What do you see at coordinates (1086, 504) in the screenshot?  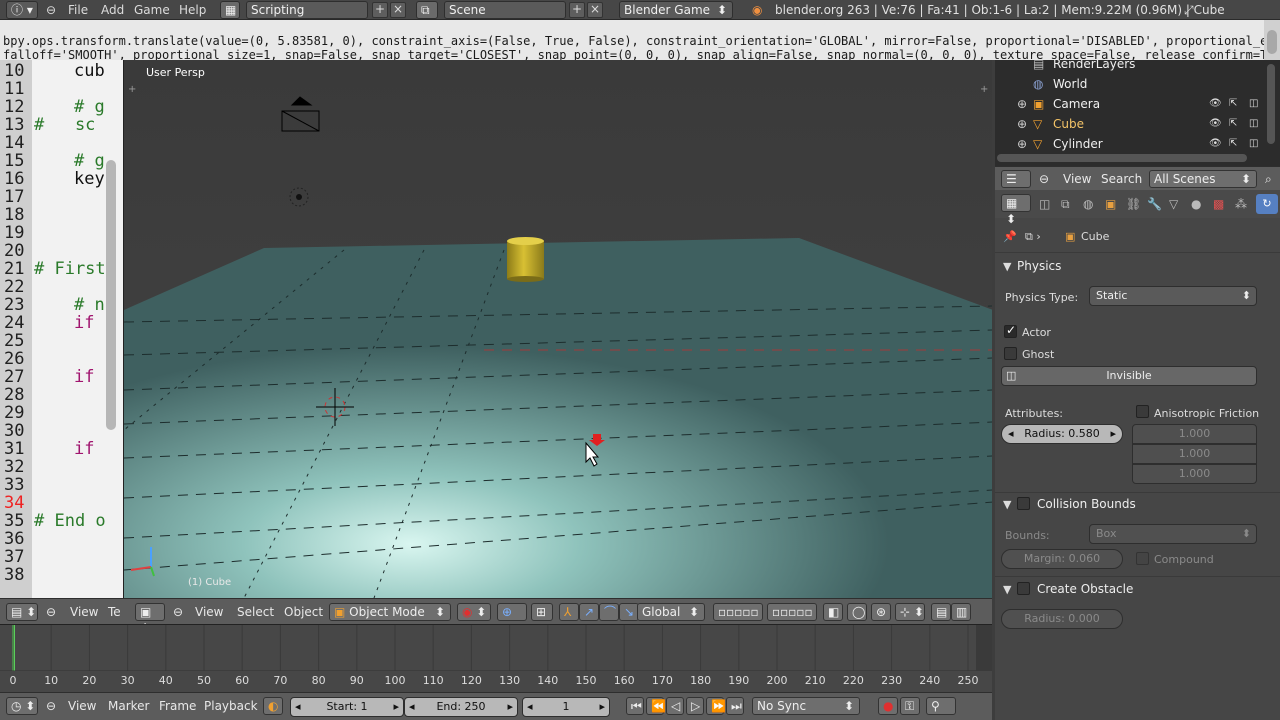 I see `collision-bounds-title: Collision Bounds` at bounding box center [1086, 504].